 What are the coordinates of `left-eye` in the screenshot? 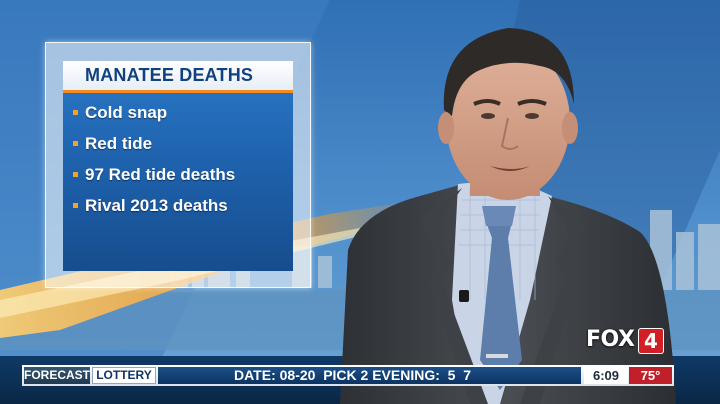 It's located at (488, 116).